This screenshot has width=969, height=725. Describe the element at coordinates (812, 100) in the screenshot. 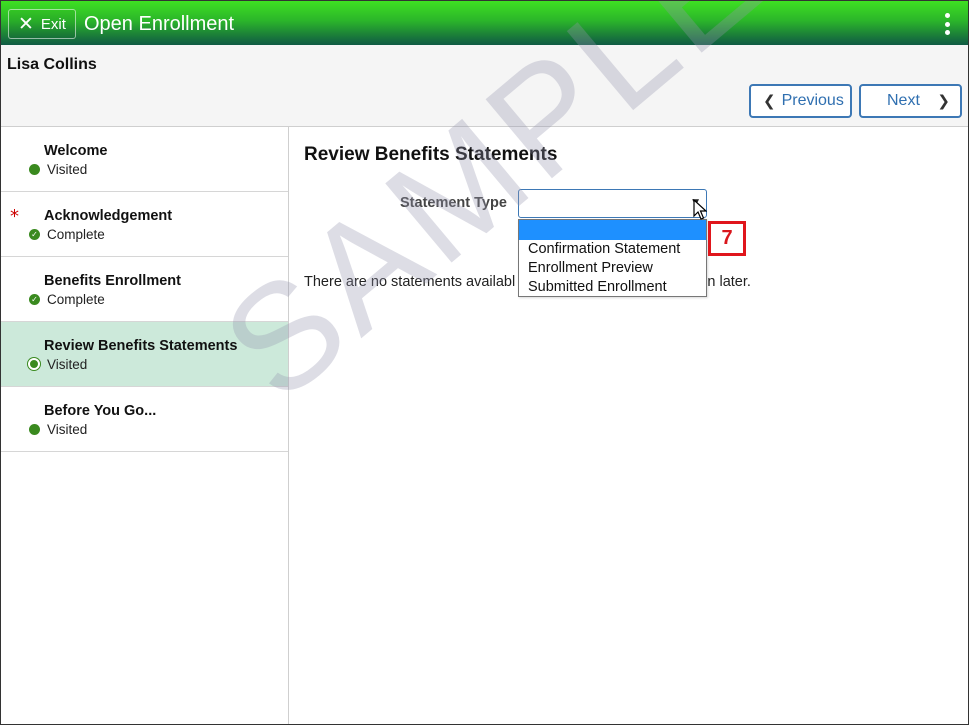

I see `previous-label: Previous` at that location.